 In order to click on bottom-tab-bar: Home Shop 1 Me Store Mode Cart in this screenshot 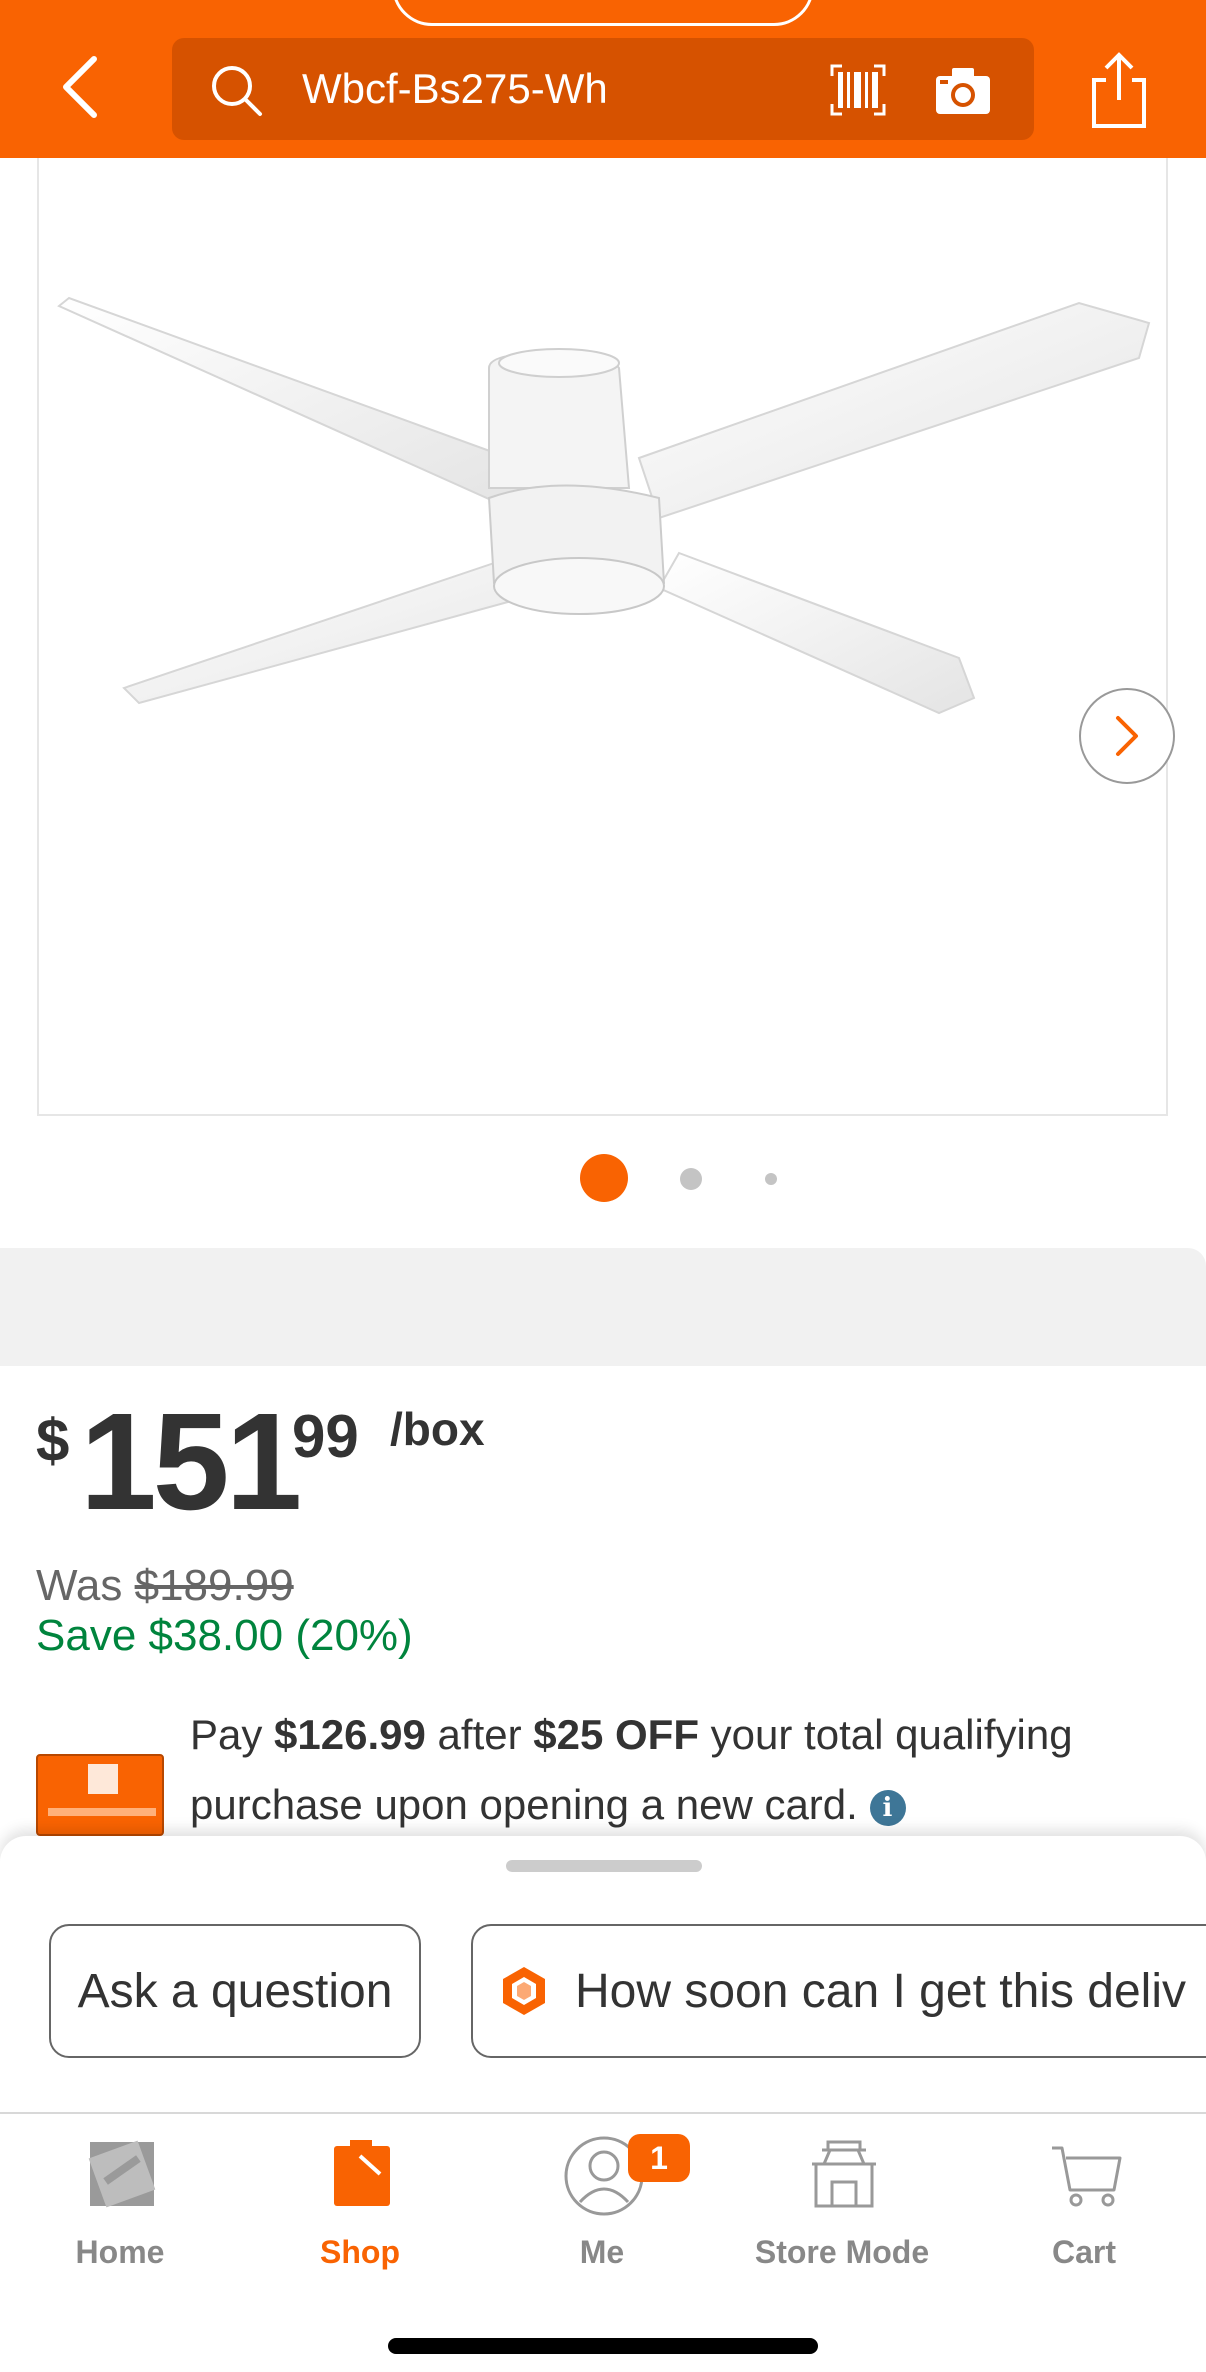, I will do `click(603, 2242)`.